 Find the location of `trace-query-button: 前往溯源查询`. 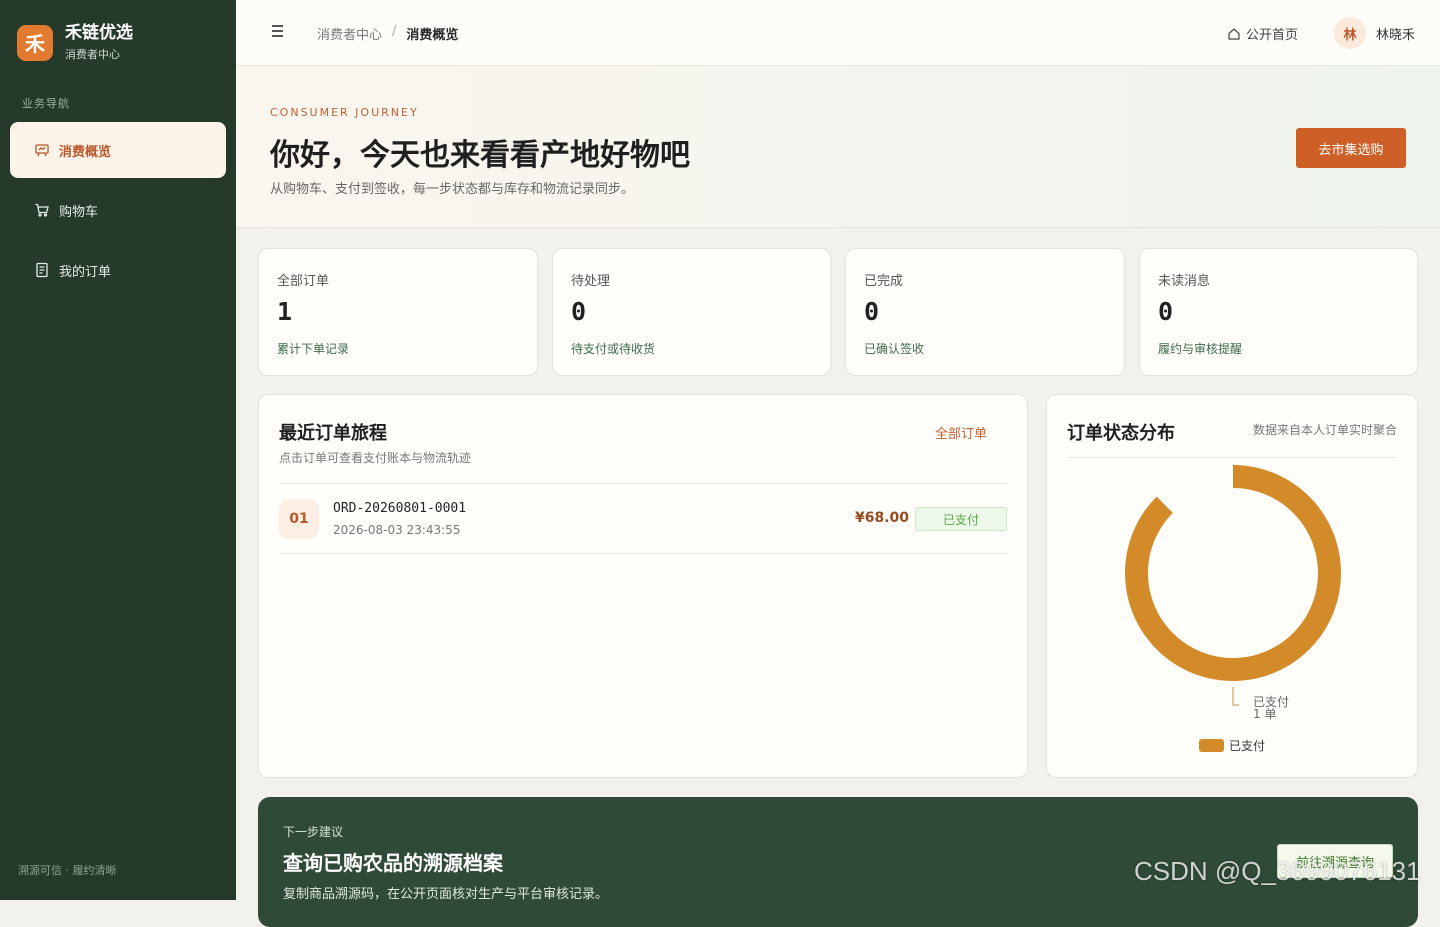

trace-query-button: 前往溯源查询 is located at coordinates (1335, 861).